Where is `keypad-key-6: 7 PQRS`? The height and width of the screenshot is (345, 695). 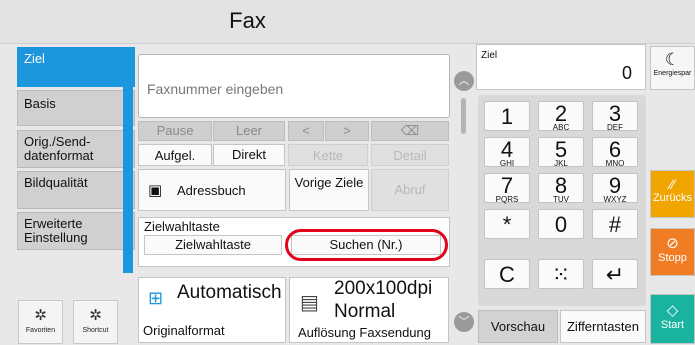 keypad-key-6: 7 PQRS is located at coordinates (507, 188).